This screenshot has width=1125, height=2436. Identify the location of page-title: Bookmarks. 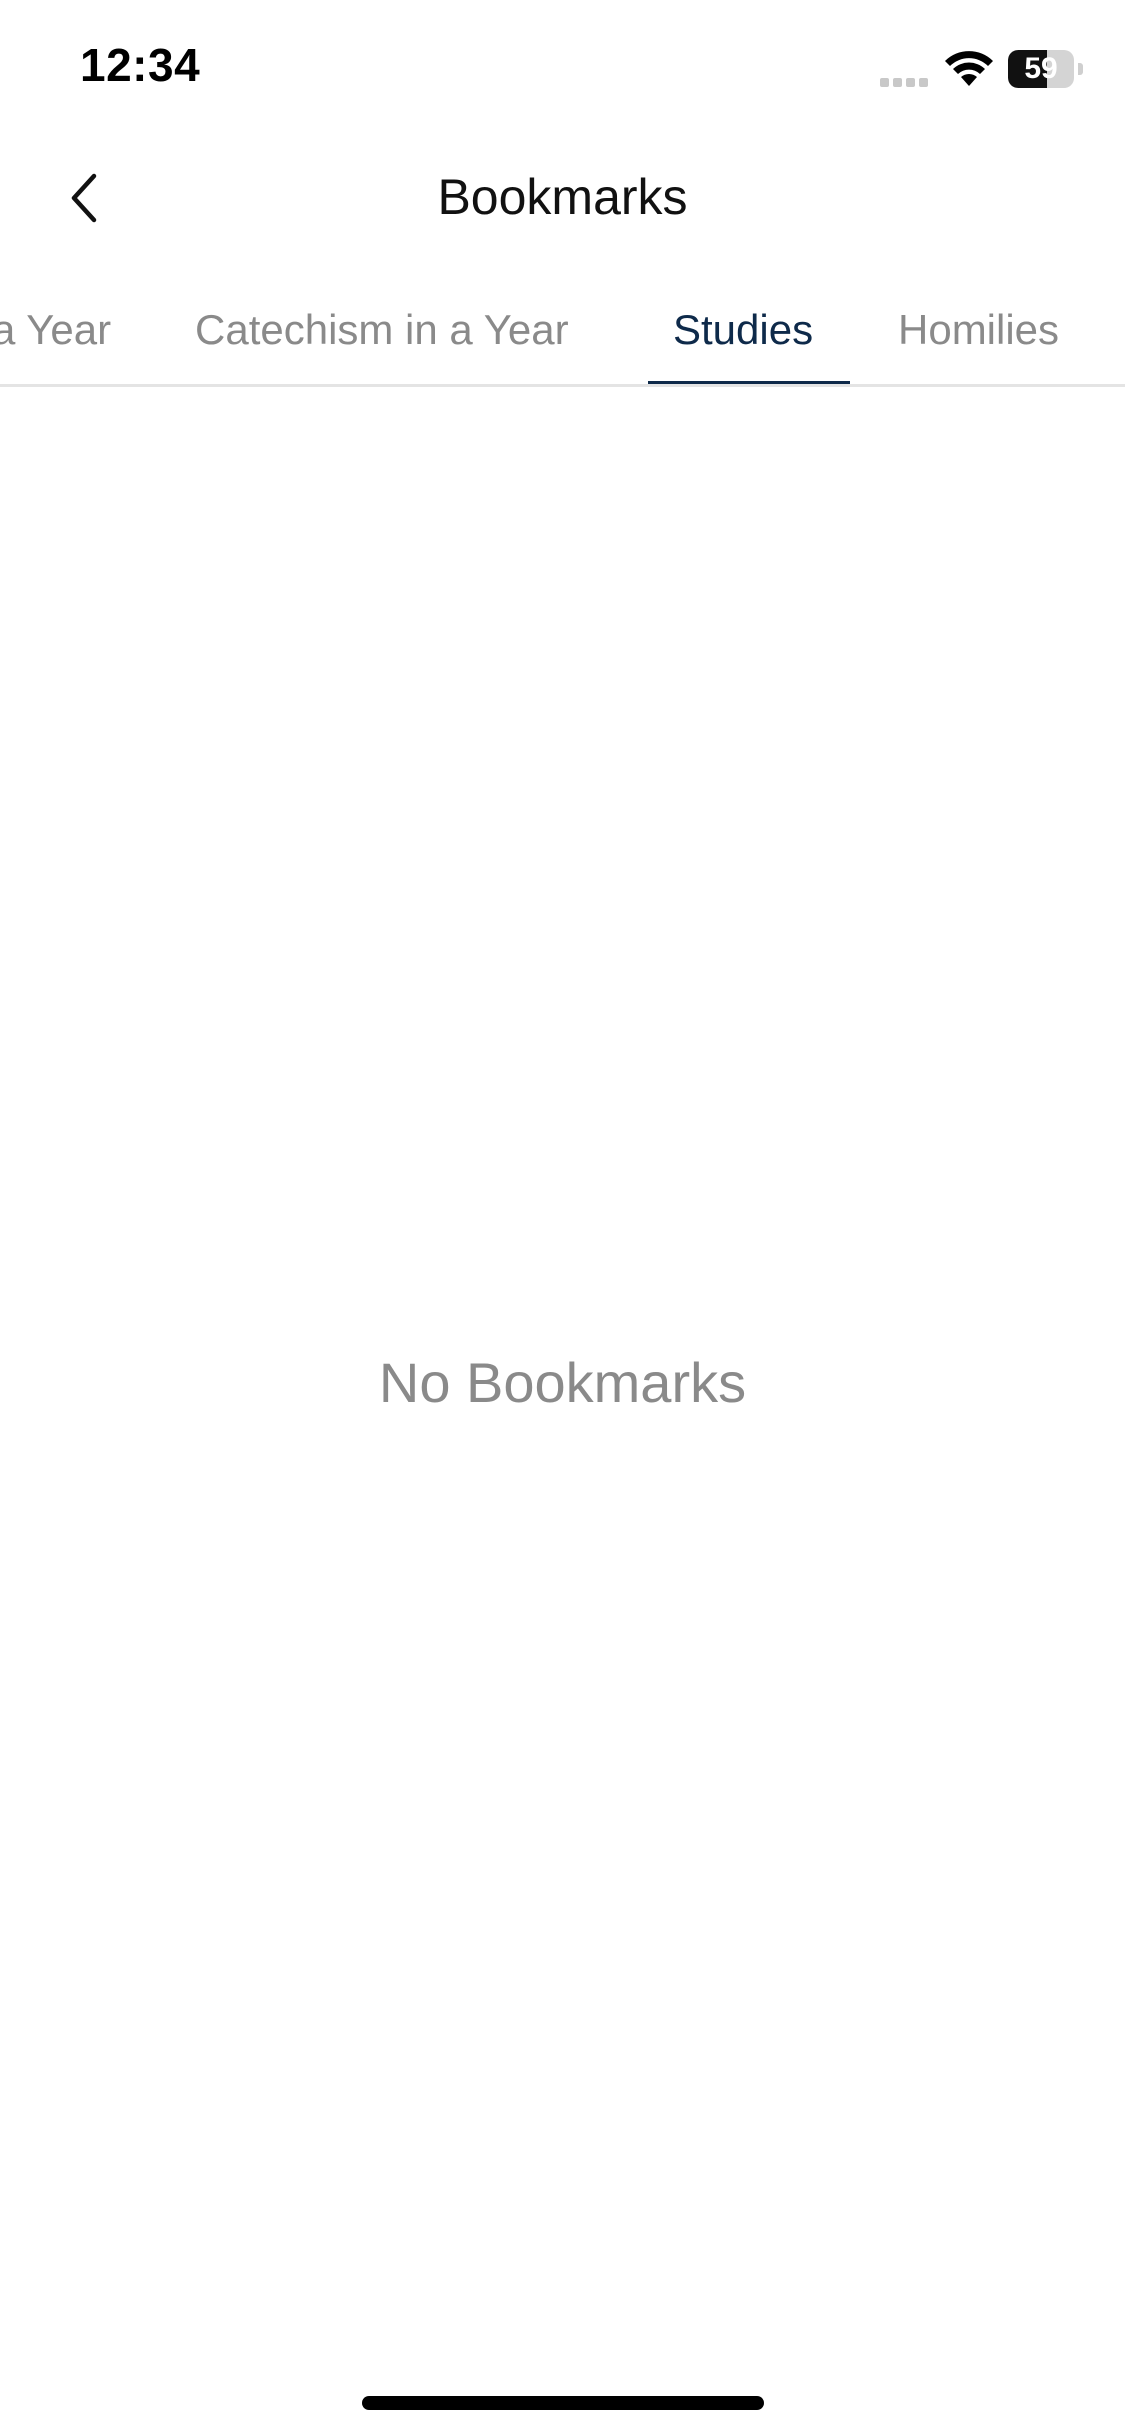
(562, 197).